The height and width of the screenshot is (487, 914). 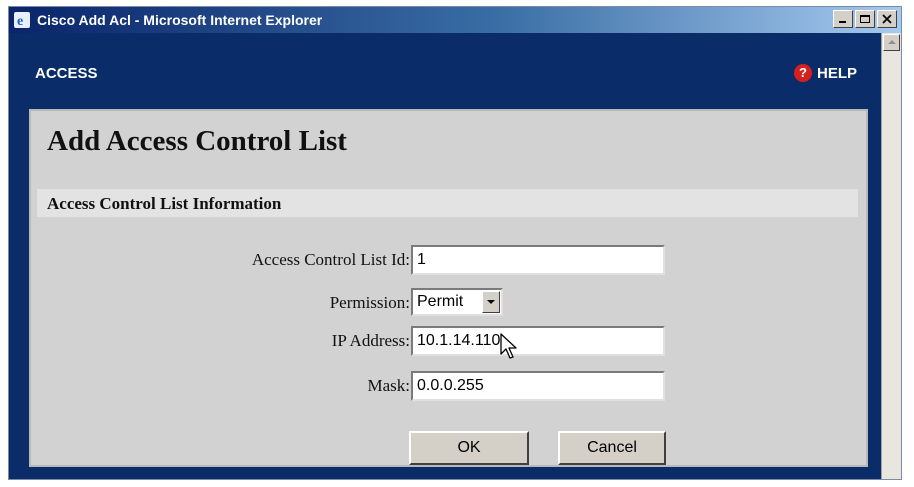 What do you see at coordinates (389, 385) in the screenshot?
I see `mask-label: Mask:` at bounding box center [389, 385].